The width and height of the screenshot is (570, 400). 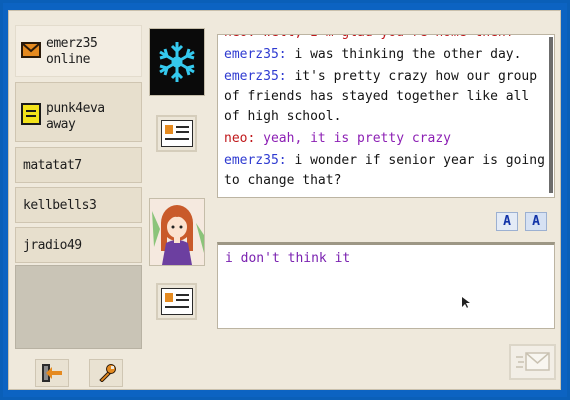 I want to click on sign-out-button, so click(x=52, y=373).